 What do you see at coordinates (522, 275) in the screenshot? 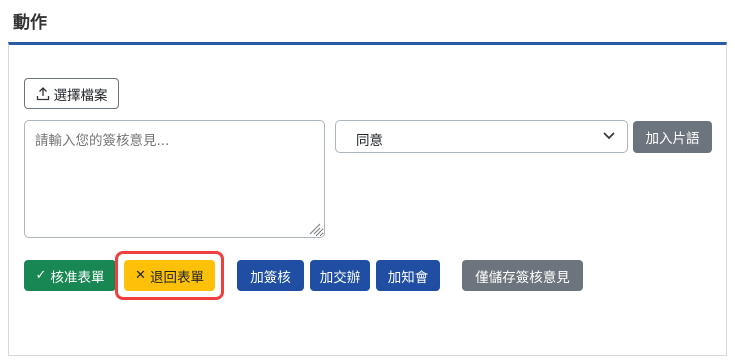
I see `save-comment-only-button: 僅儲存簽核意見` at bounding box center [522, 275].